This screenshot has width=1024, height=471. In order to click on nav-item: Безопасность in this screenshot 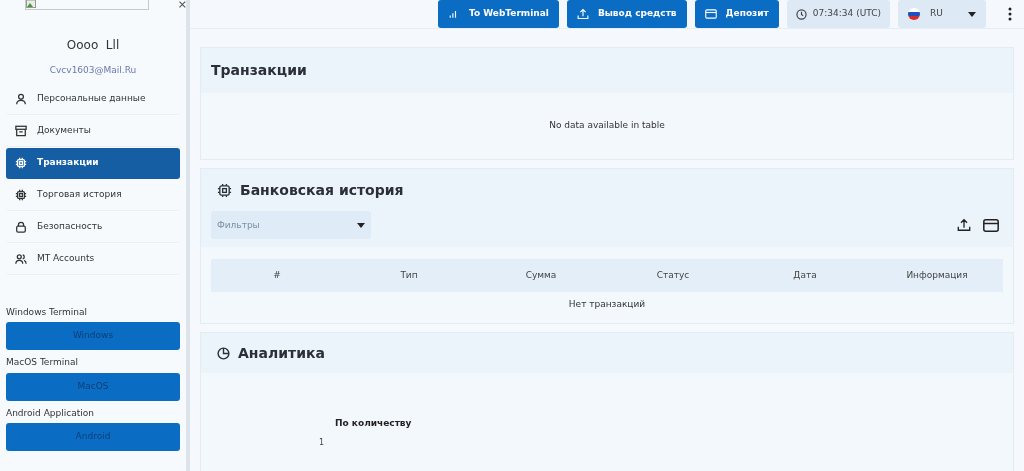, I will do `click(93, 227)`.